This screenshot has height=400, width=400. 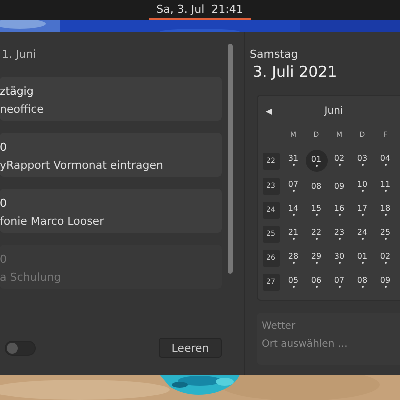 What do you see at coordinates (279, 326) in the screenshot?
I see `weather-title: Wetter` at bounding box center [279, 326].